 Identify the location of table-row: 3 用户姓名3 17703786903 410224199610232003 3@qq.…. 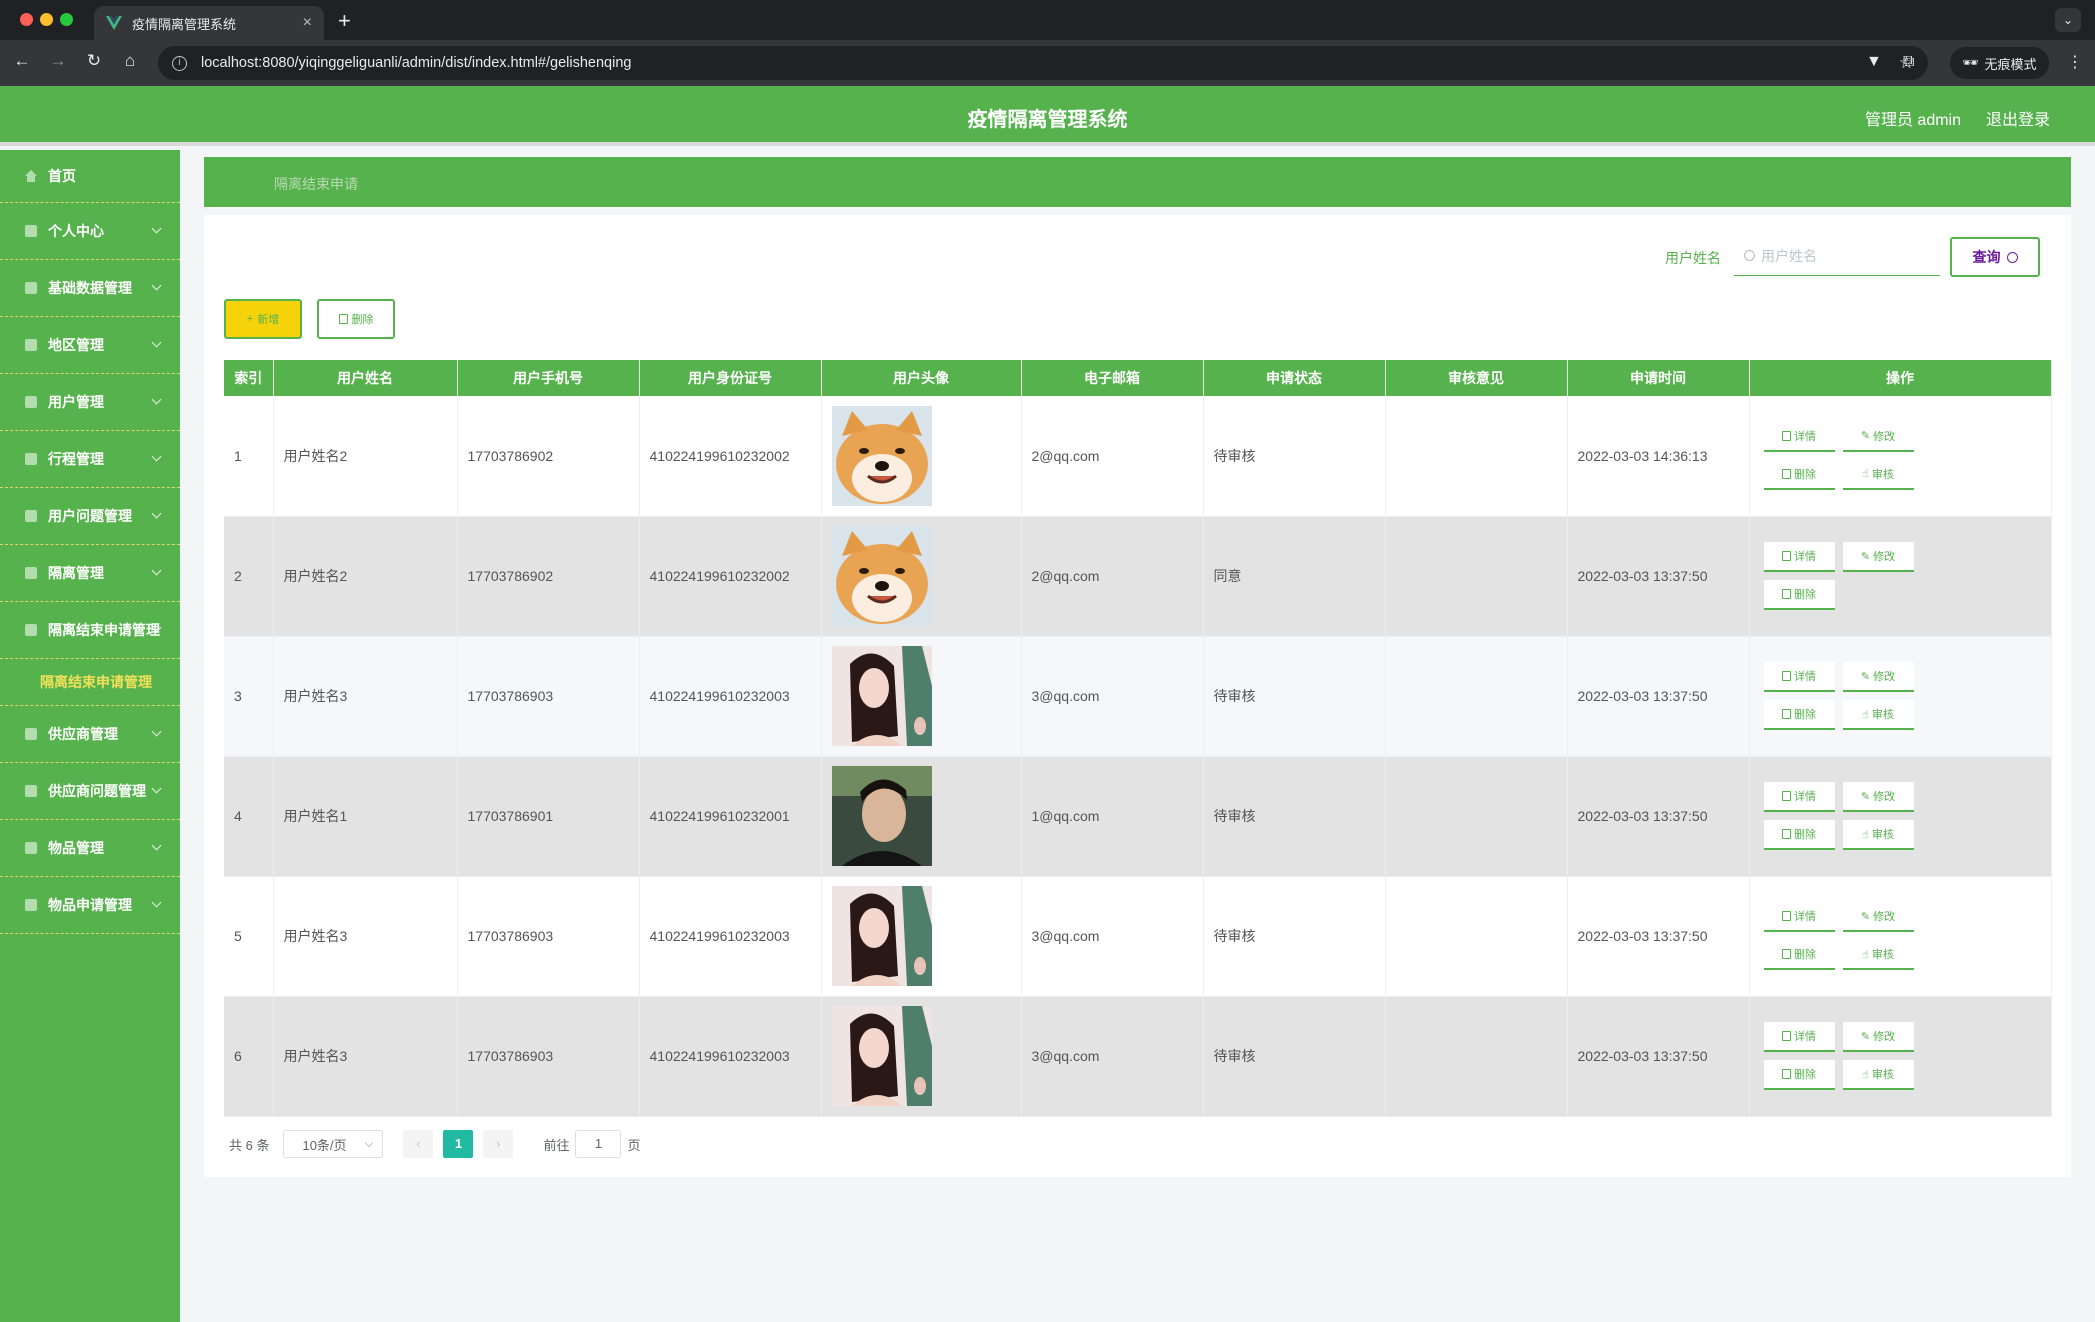
(1138, 696).